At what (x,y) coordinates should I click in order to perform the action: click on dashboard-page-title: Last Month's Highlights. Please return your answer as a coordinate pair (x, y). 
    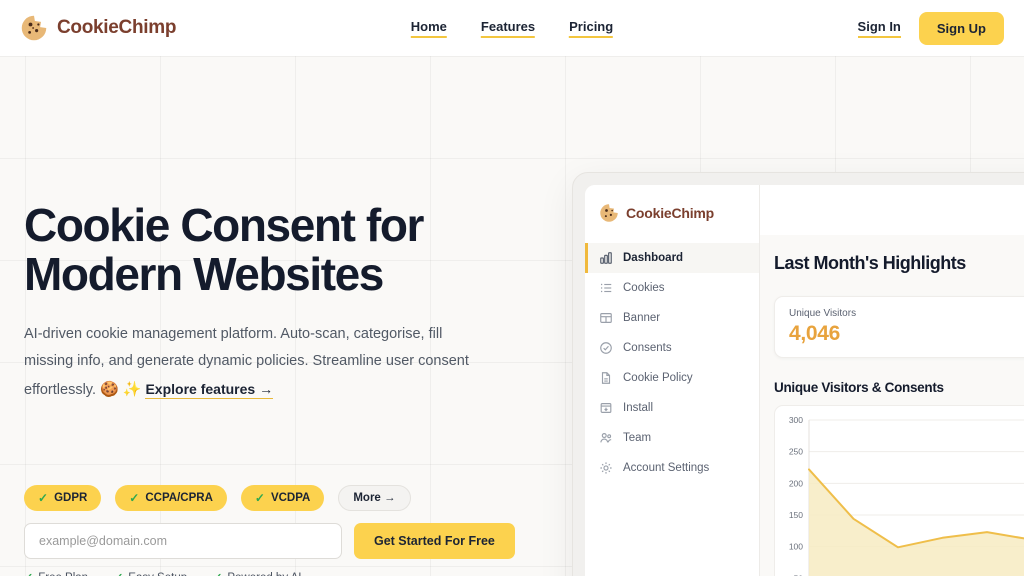
    Looking at the image, I should click on (870, 263).